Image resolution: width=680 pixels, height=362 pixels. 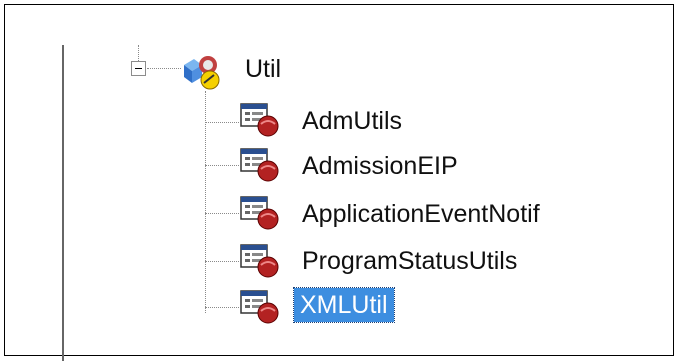 I want to click on collapse-toggle-icon, so click(x=138, y=68).